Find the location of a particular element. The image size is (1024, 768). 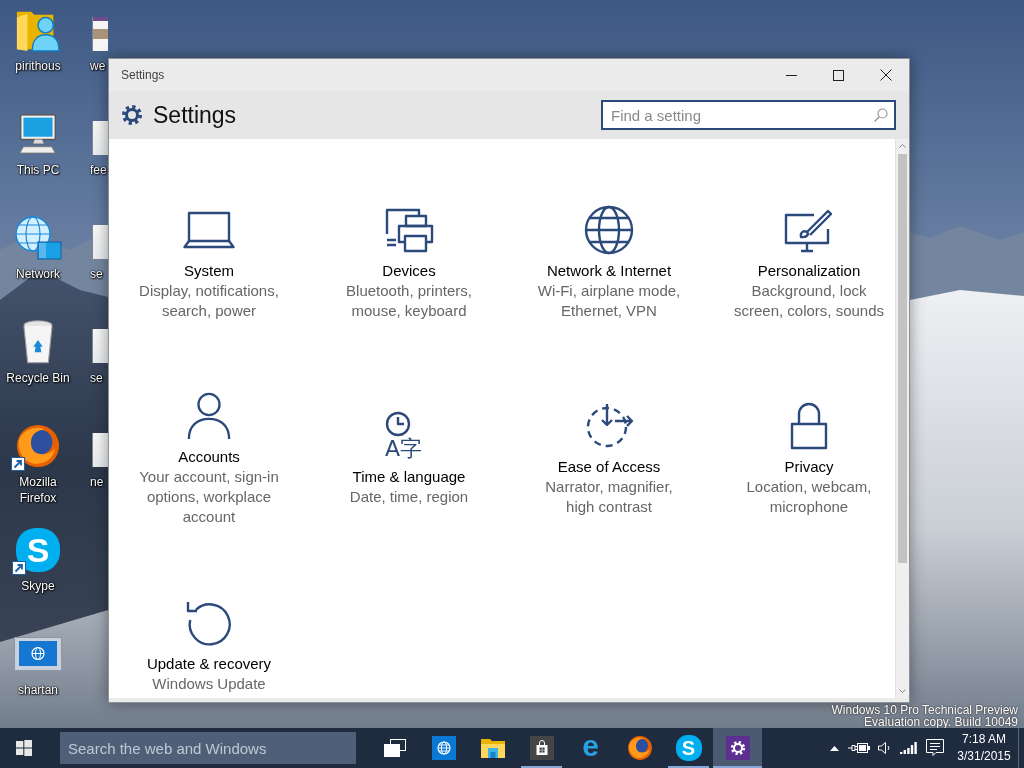

desktop-icon-label: Mozilla Firefox is located at coordinates (38, 490).